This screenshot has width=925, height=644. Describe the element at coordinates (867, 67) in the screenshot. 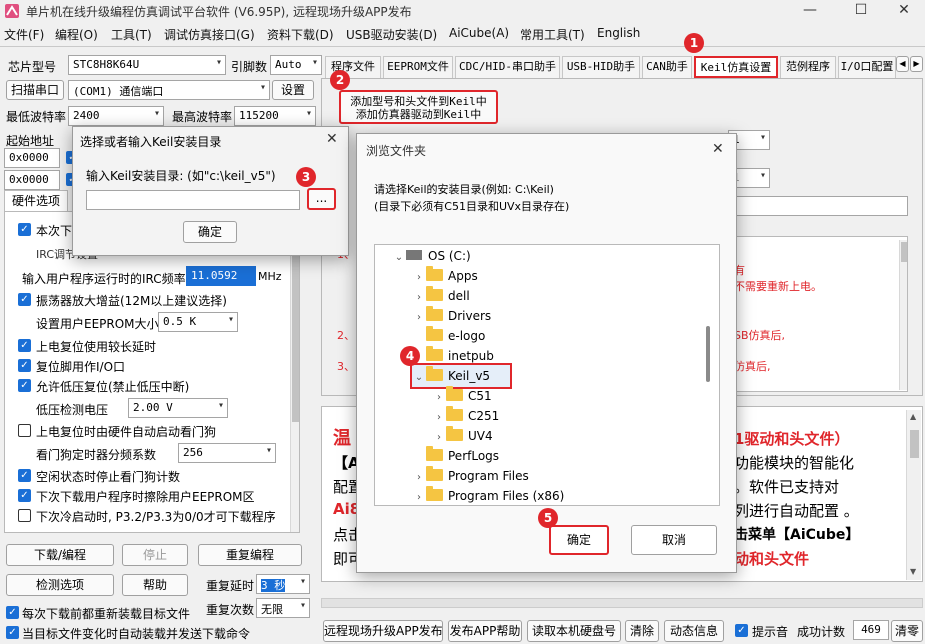

I see `tab-io-config: I/O口配置` at that location.